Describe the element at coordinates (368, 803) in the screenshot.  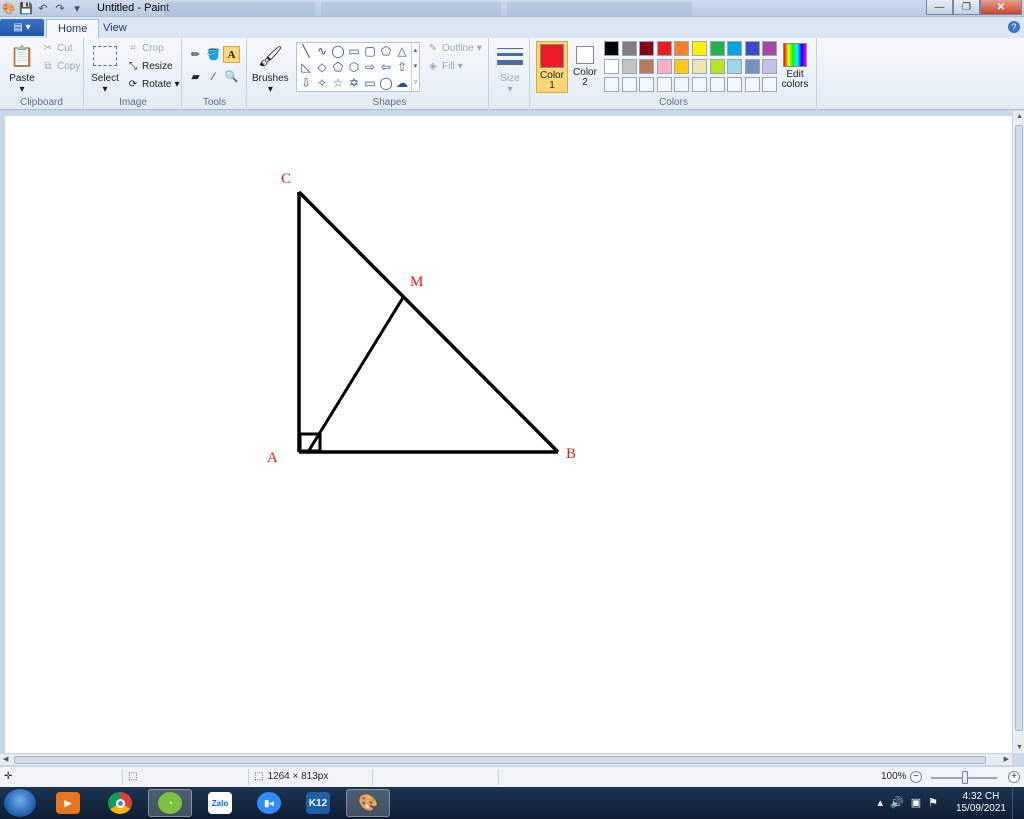
I see `taskbar-paint: 🎨` at that location.